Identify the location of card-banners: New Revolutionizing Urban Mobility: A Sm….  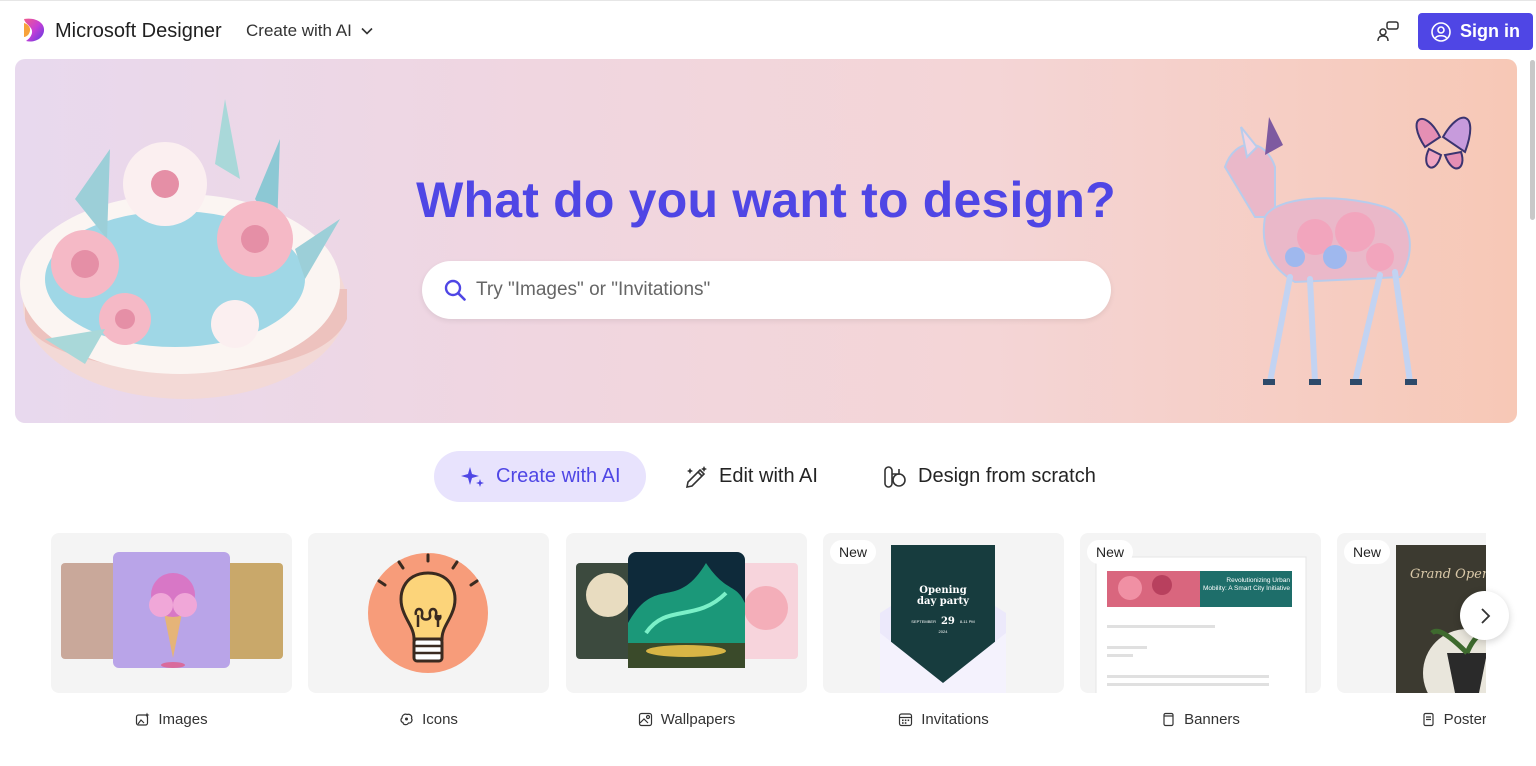
(1200, 631).